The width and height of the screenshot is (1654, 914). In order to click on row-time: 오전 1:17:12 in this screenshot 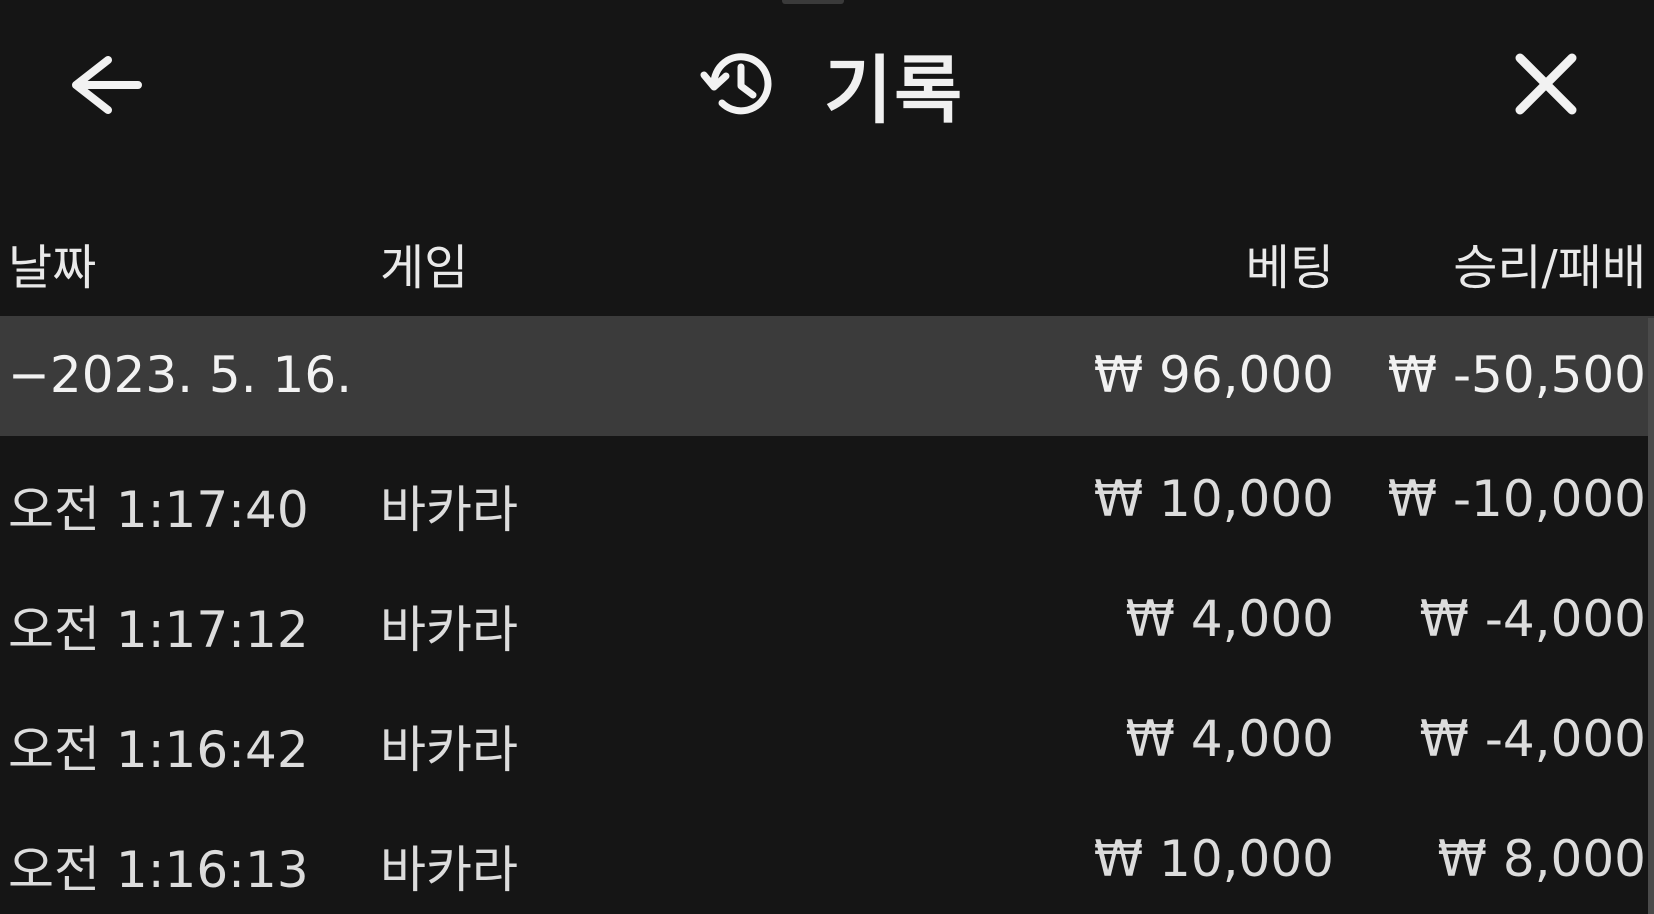, I will do `click(158, 630)`.